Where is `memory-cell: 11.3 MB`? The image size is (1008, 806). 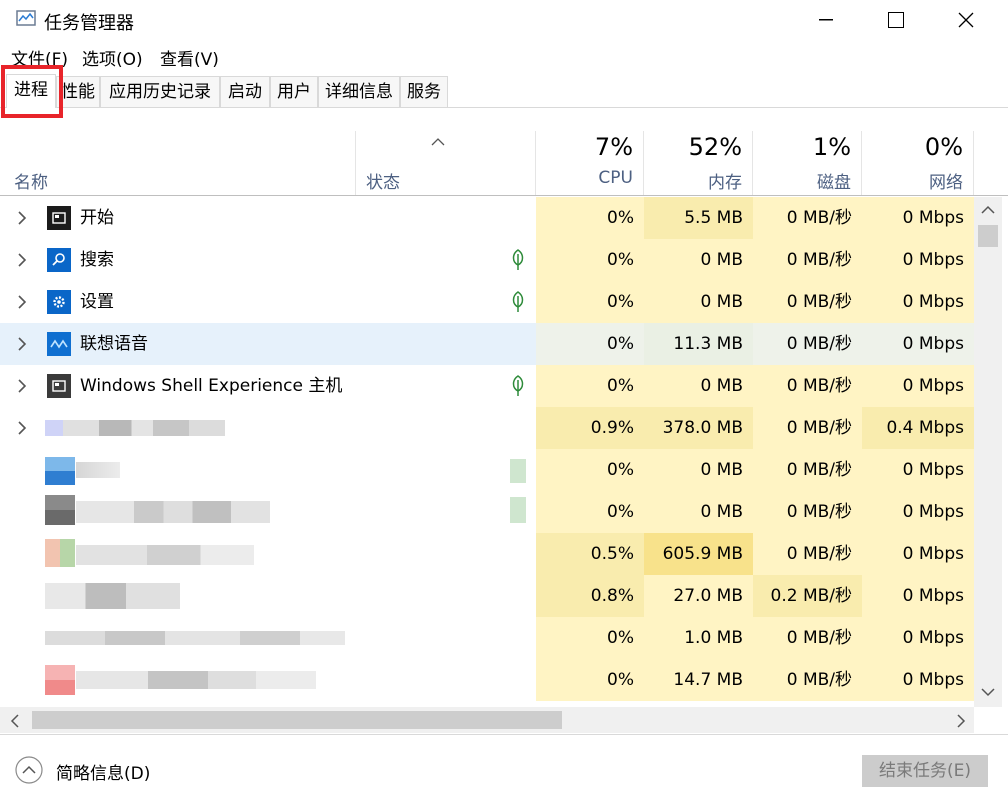
memory-cell: 11.3 MB is located at coordinates (698, 344).